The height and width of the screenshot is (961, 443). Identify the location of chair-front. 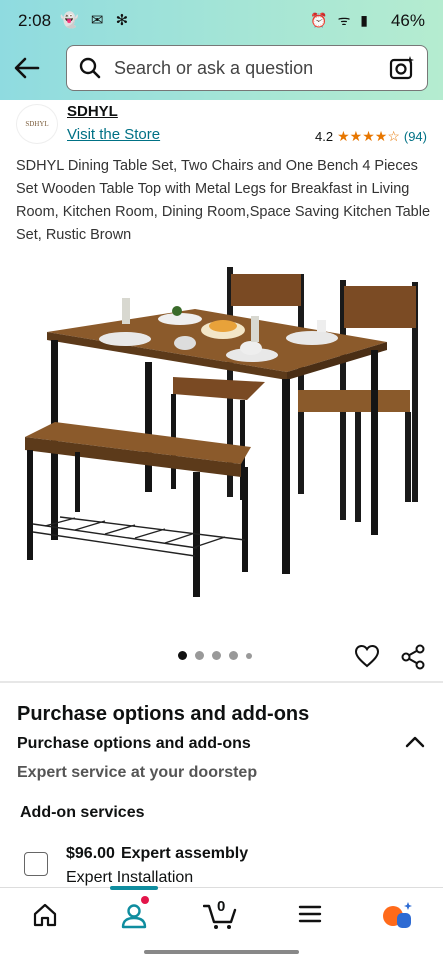
(358, 401).